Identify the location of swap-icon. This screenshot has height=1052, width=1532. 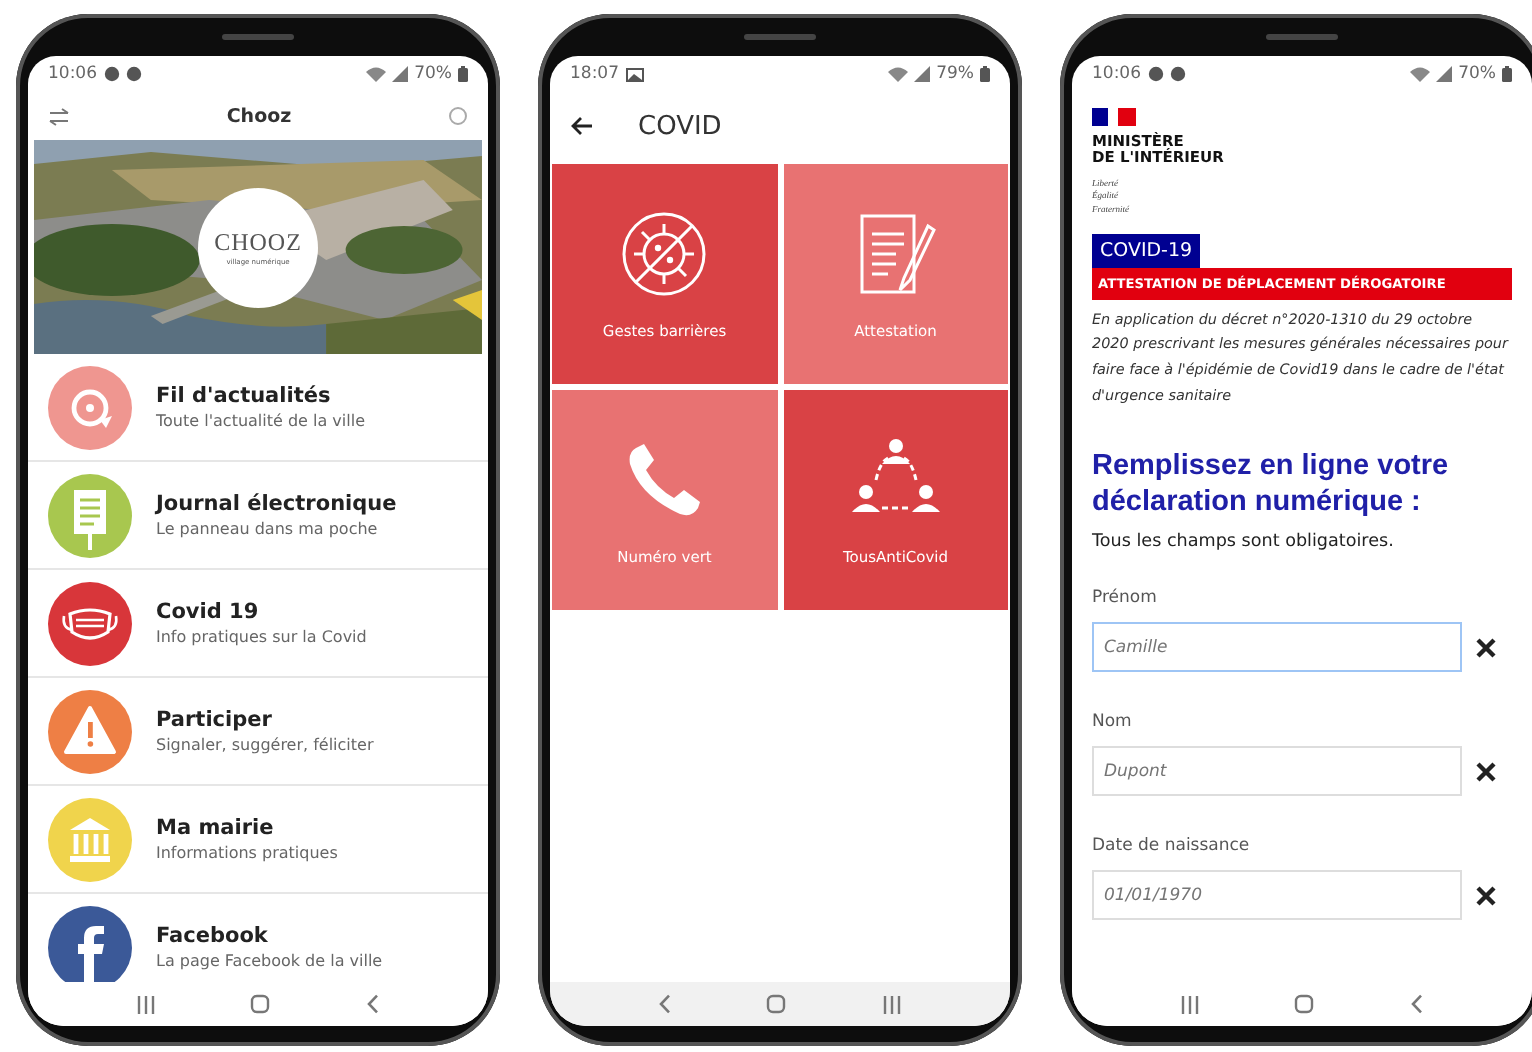
(59, 116).